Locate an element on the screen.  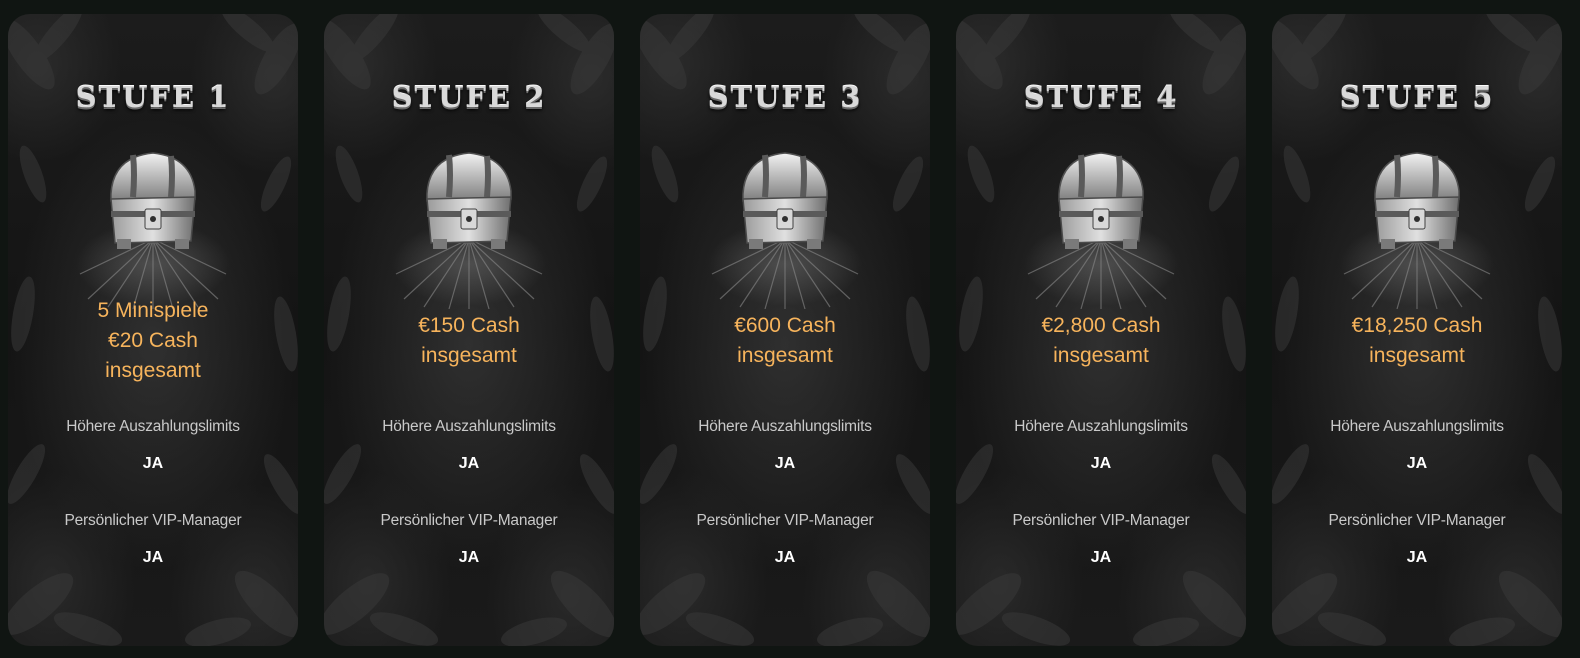
reward-line: €18,250 Cash is located at coordinates (1417, 325).